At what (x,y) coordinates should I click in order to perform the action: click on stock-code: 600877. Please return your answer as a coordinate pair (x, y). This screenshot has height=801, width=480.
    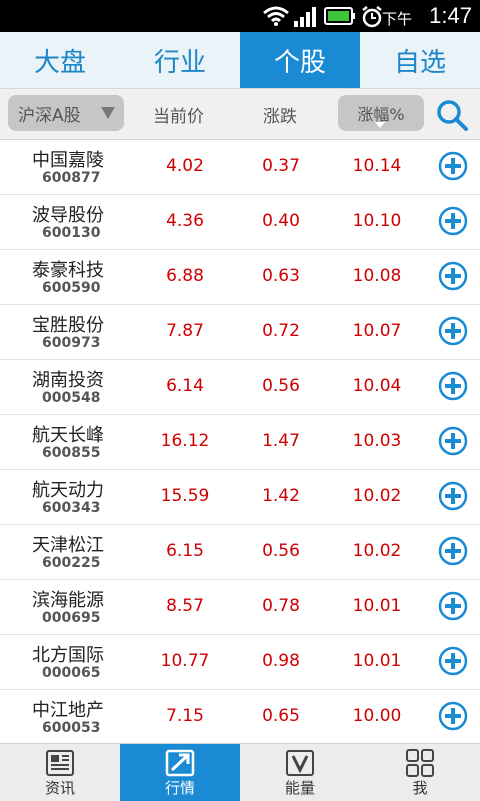
    Looking at the image, I should click on (71, 178).